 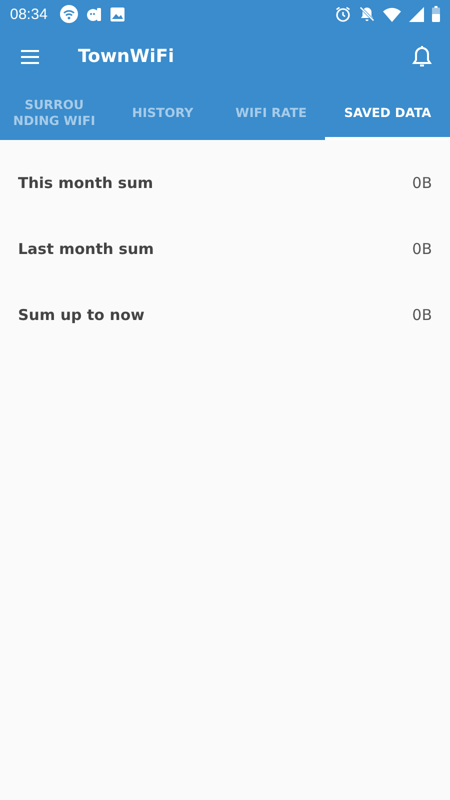 What do you see at coordinates (367, 14) in the screenshot?
I see `notifications-off-icon` at bounding box center [367, 14].